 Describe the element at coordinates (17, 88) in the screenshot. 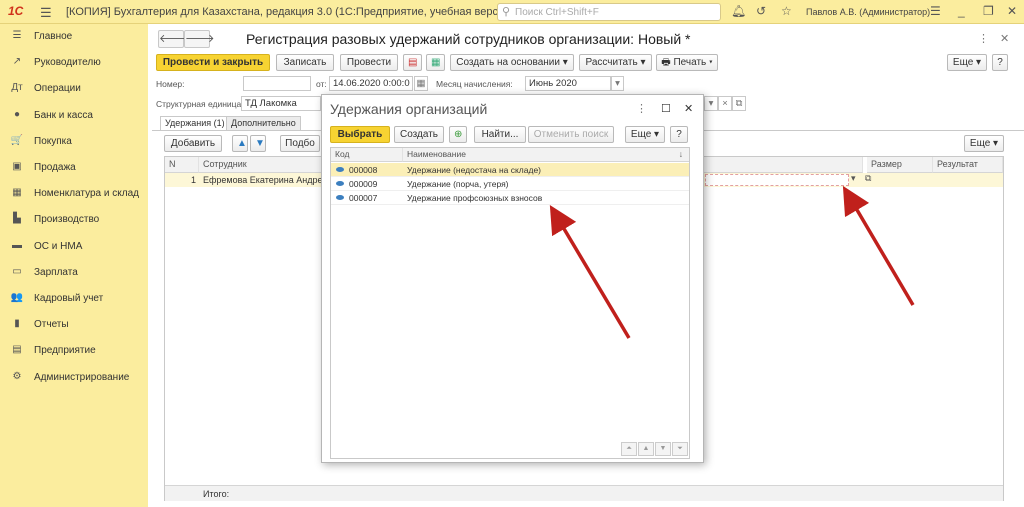

I see `dt-kt-icon: Дт` at that location.